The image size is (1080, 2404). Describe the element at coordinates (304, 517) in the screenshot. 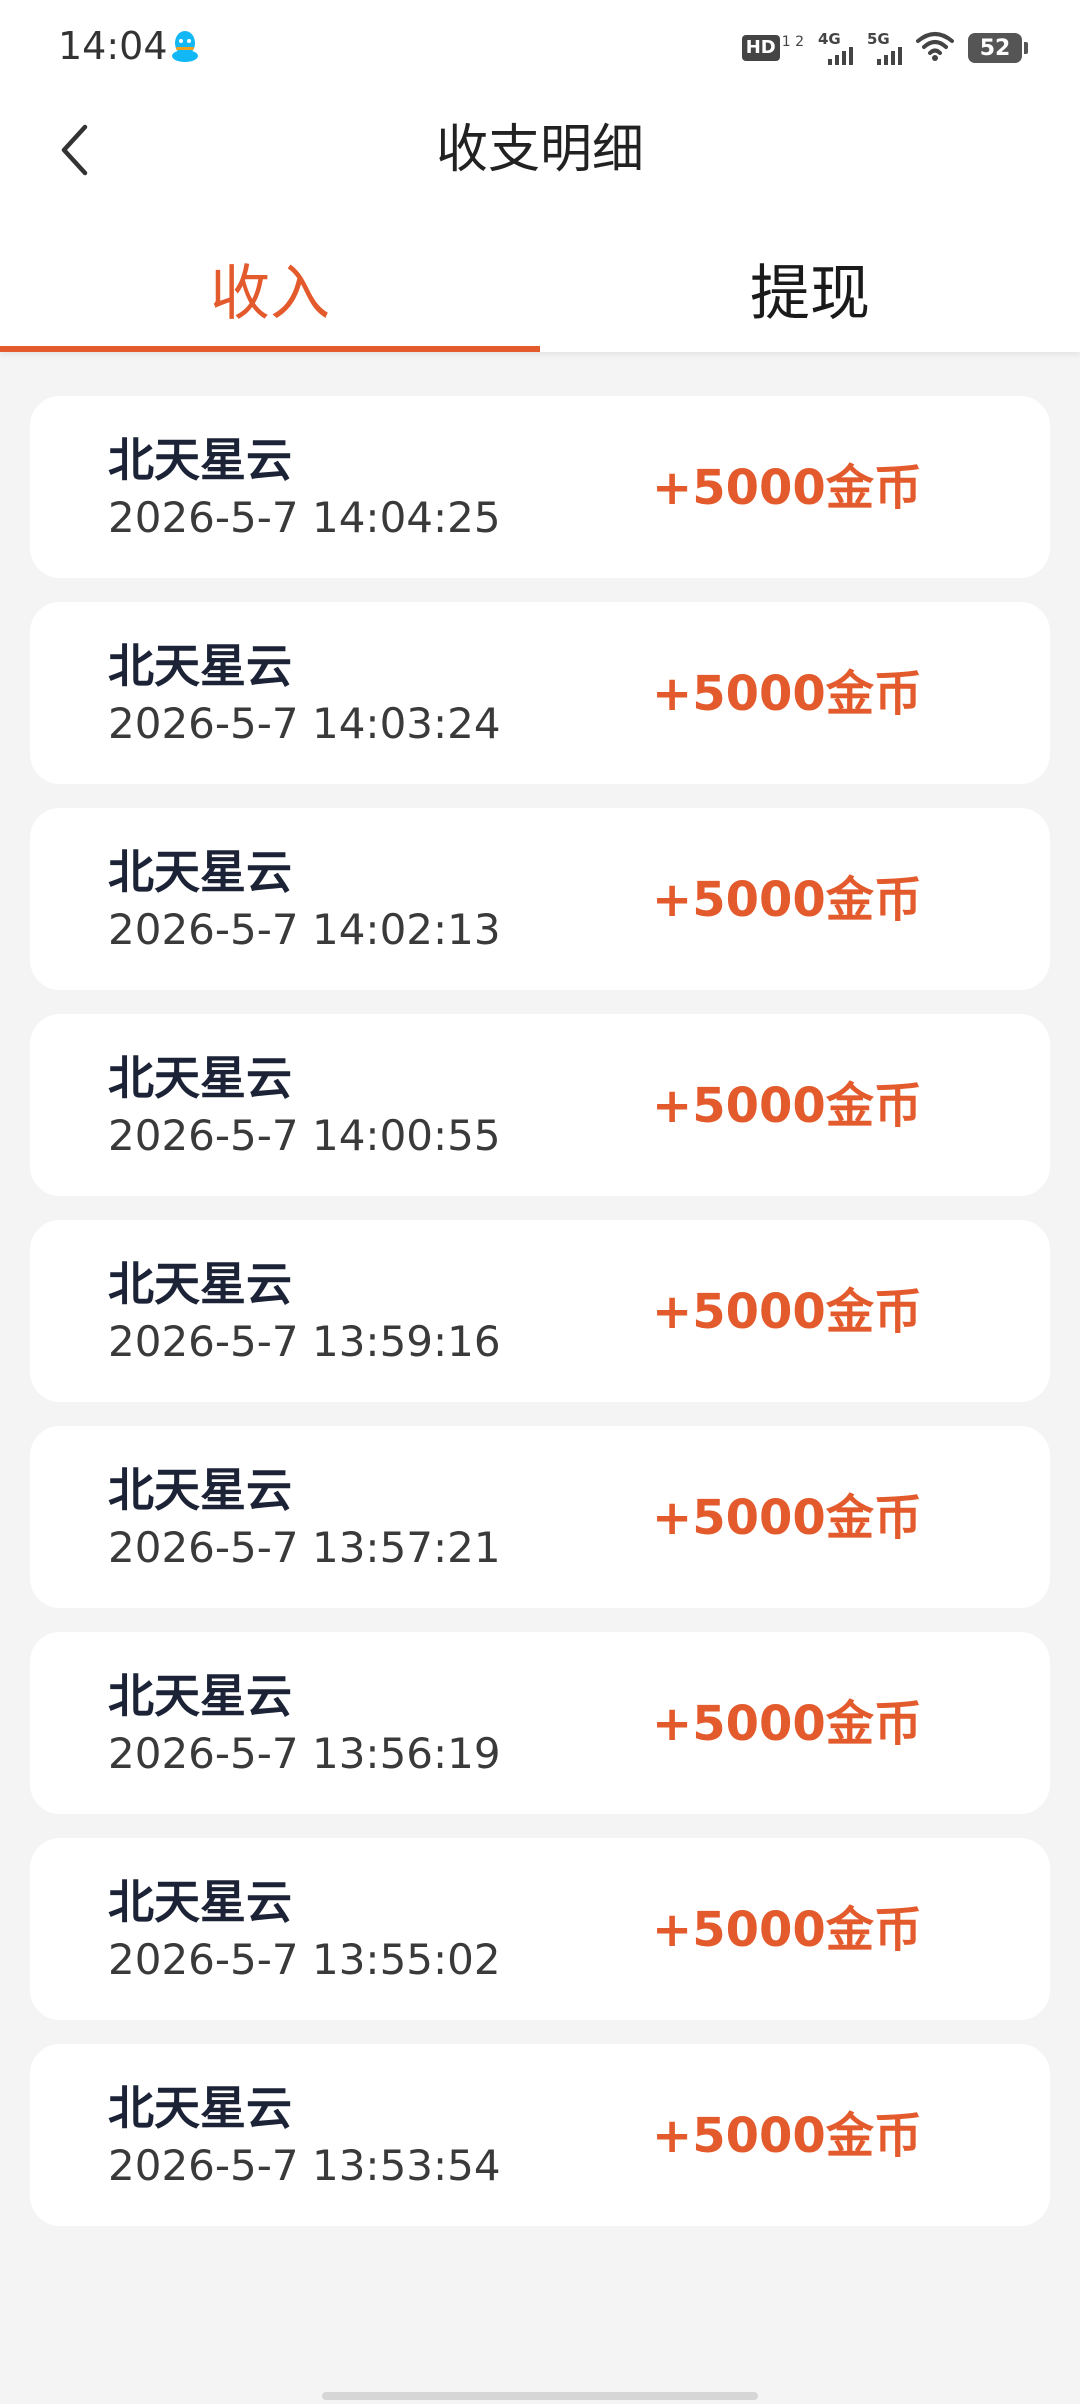

I see `record-time: 2026-5-7 14:04:25` at that location.